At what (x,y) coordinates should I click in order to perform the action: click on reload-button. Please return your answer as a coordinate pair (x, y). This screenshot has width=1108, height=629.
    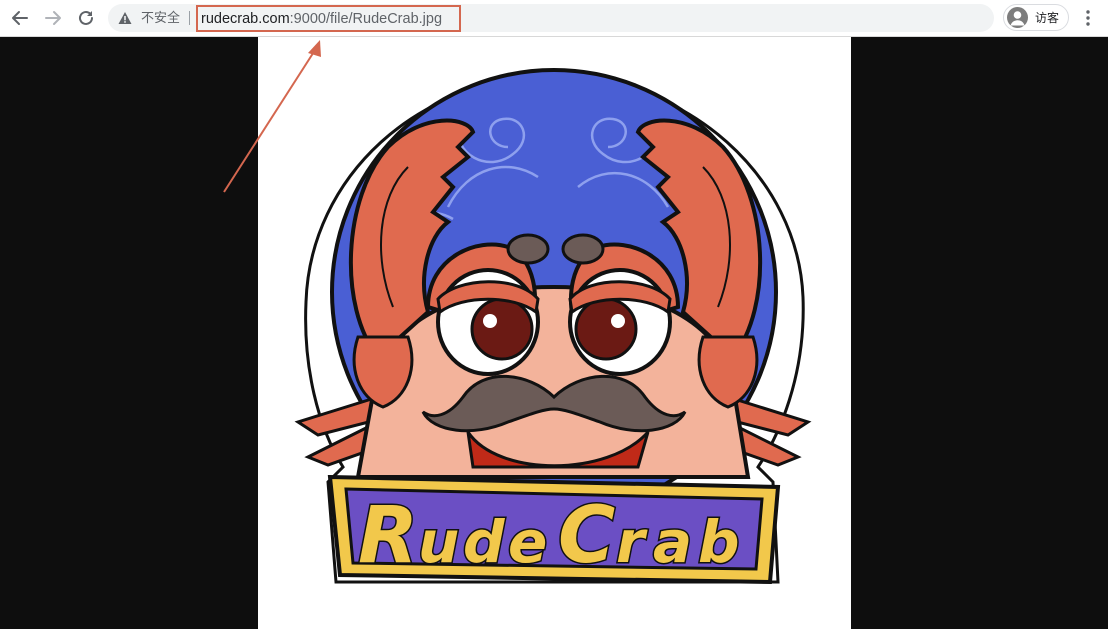
    Looking at the image, I should click on (86, 18).